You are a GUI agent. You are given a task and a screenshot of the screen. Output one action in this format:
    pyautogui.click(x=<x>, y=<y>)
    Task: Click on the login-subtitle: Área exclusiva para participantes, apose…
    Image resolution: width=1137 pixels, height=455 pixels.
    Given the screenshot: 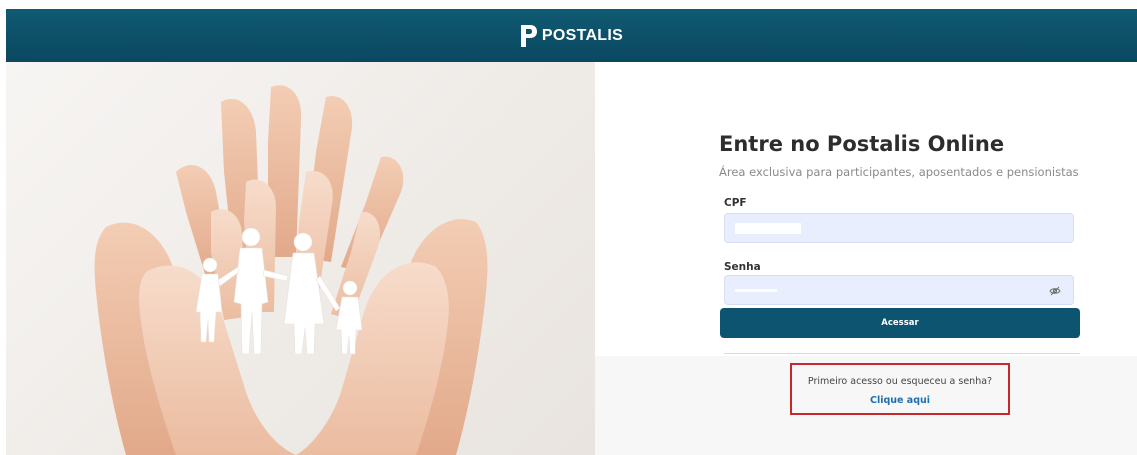 What is the action you would take?
    pyautogui.click(x=899, y=172)
    